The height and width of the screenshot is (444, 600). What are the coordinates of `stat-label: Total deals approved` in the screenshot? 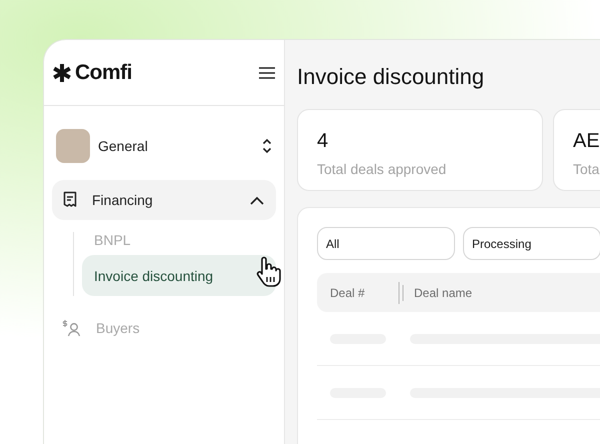 It's located at (382, 169).